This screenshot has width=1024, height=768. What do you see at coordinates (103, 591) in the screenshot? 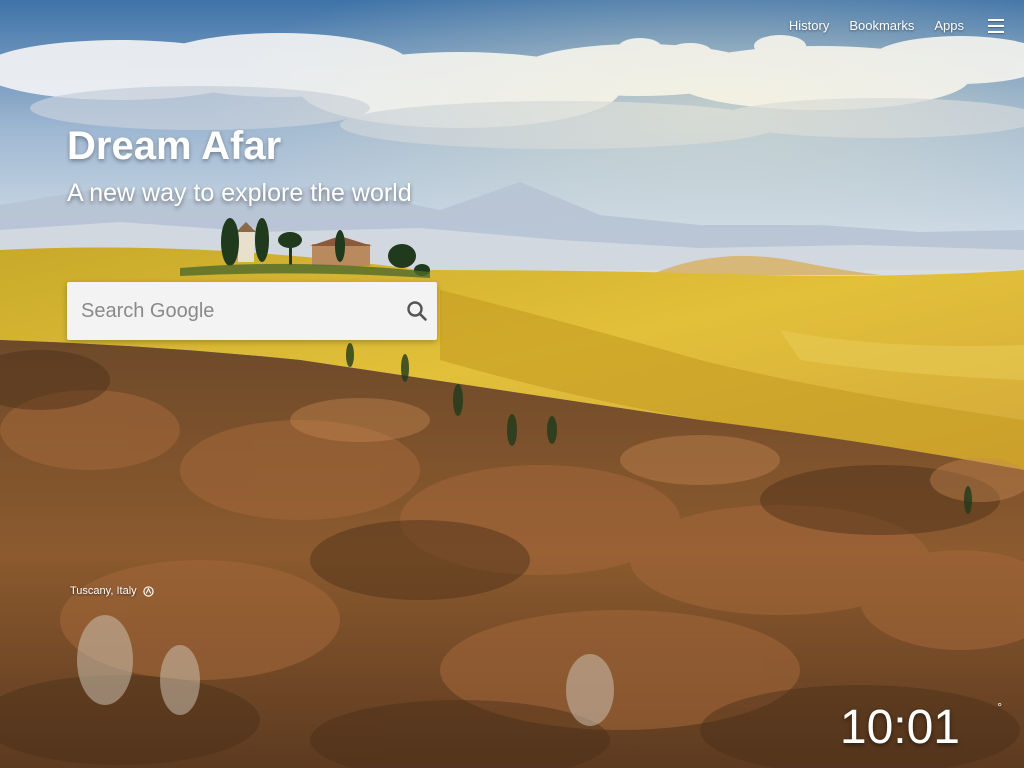
I see `location-label: Tuscany, Italy` at bounding box center [103, 591].